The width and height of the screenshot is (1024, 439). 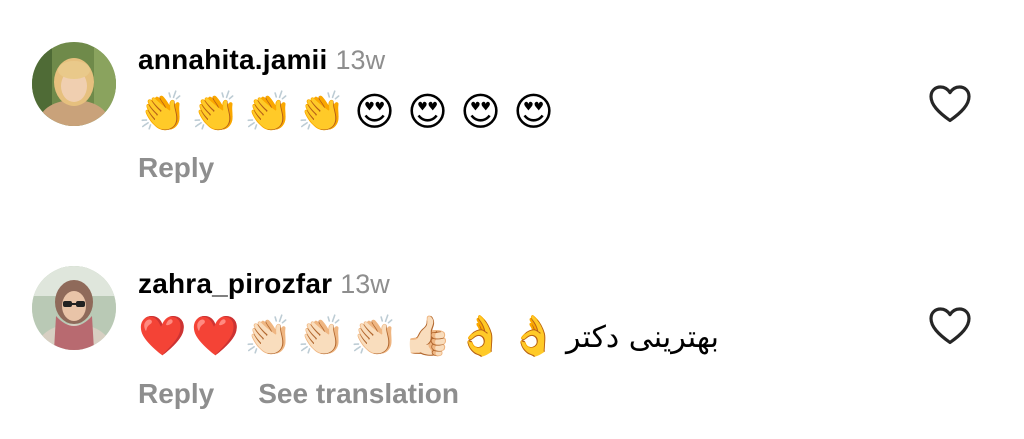 I want to click on comment-header: zahra_pirozfar 13w, so click(x=264, y=288).